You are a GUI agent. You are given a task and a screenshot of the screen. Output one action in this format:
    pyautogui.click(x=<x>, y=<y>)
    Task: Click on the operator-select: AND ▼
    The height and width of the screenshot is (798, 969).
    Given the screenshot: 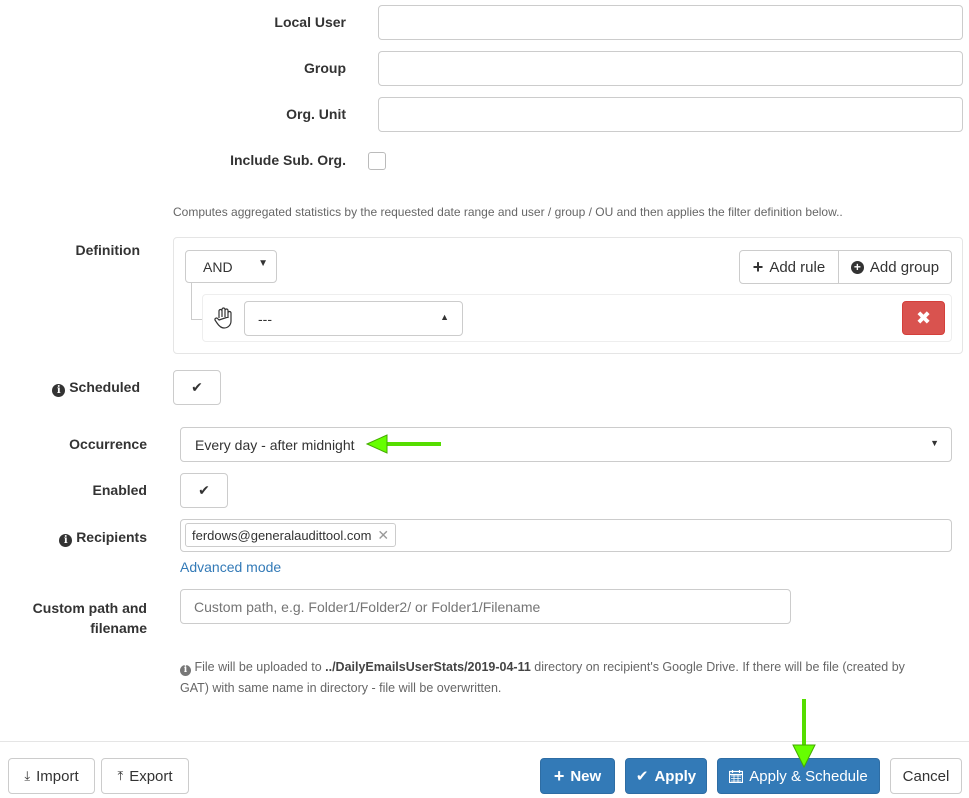 What is the action you would take?
    pyautogui.click(x=231, y=266)
    